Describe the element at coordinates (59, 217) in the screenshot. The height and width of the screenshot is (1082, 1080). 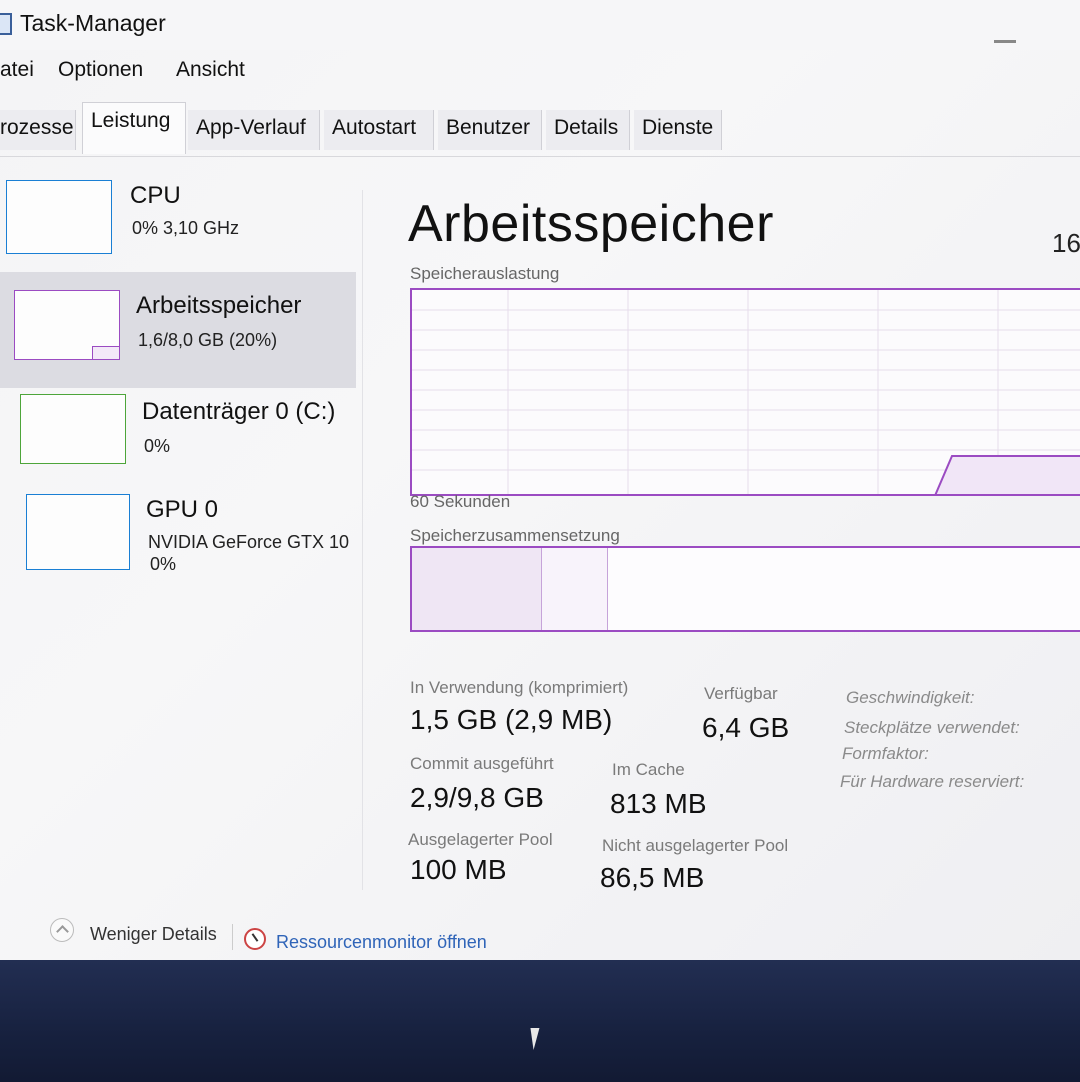
I see `cpu-thumbnail-graph` at that location.